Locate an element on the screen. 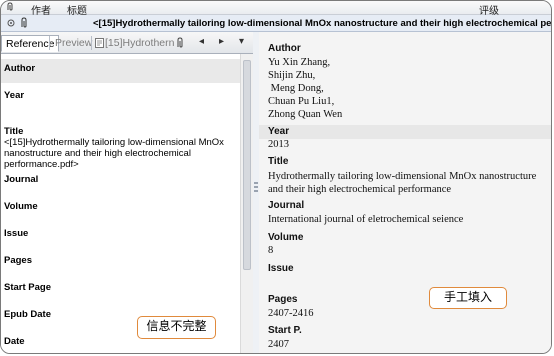 The width and height of the screenshot is (554, 356). pages-field-label: Pages is located at coordinates (18, 260).